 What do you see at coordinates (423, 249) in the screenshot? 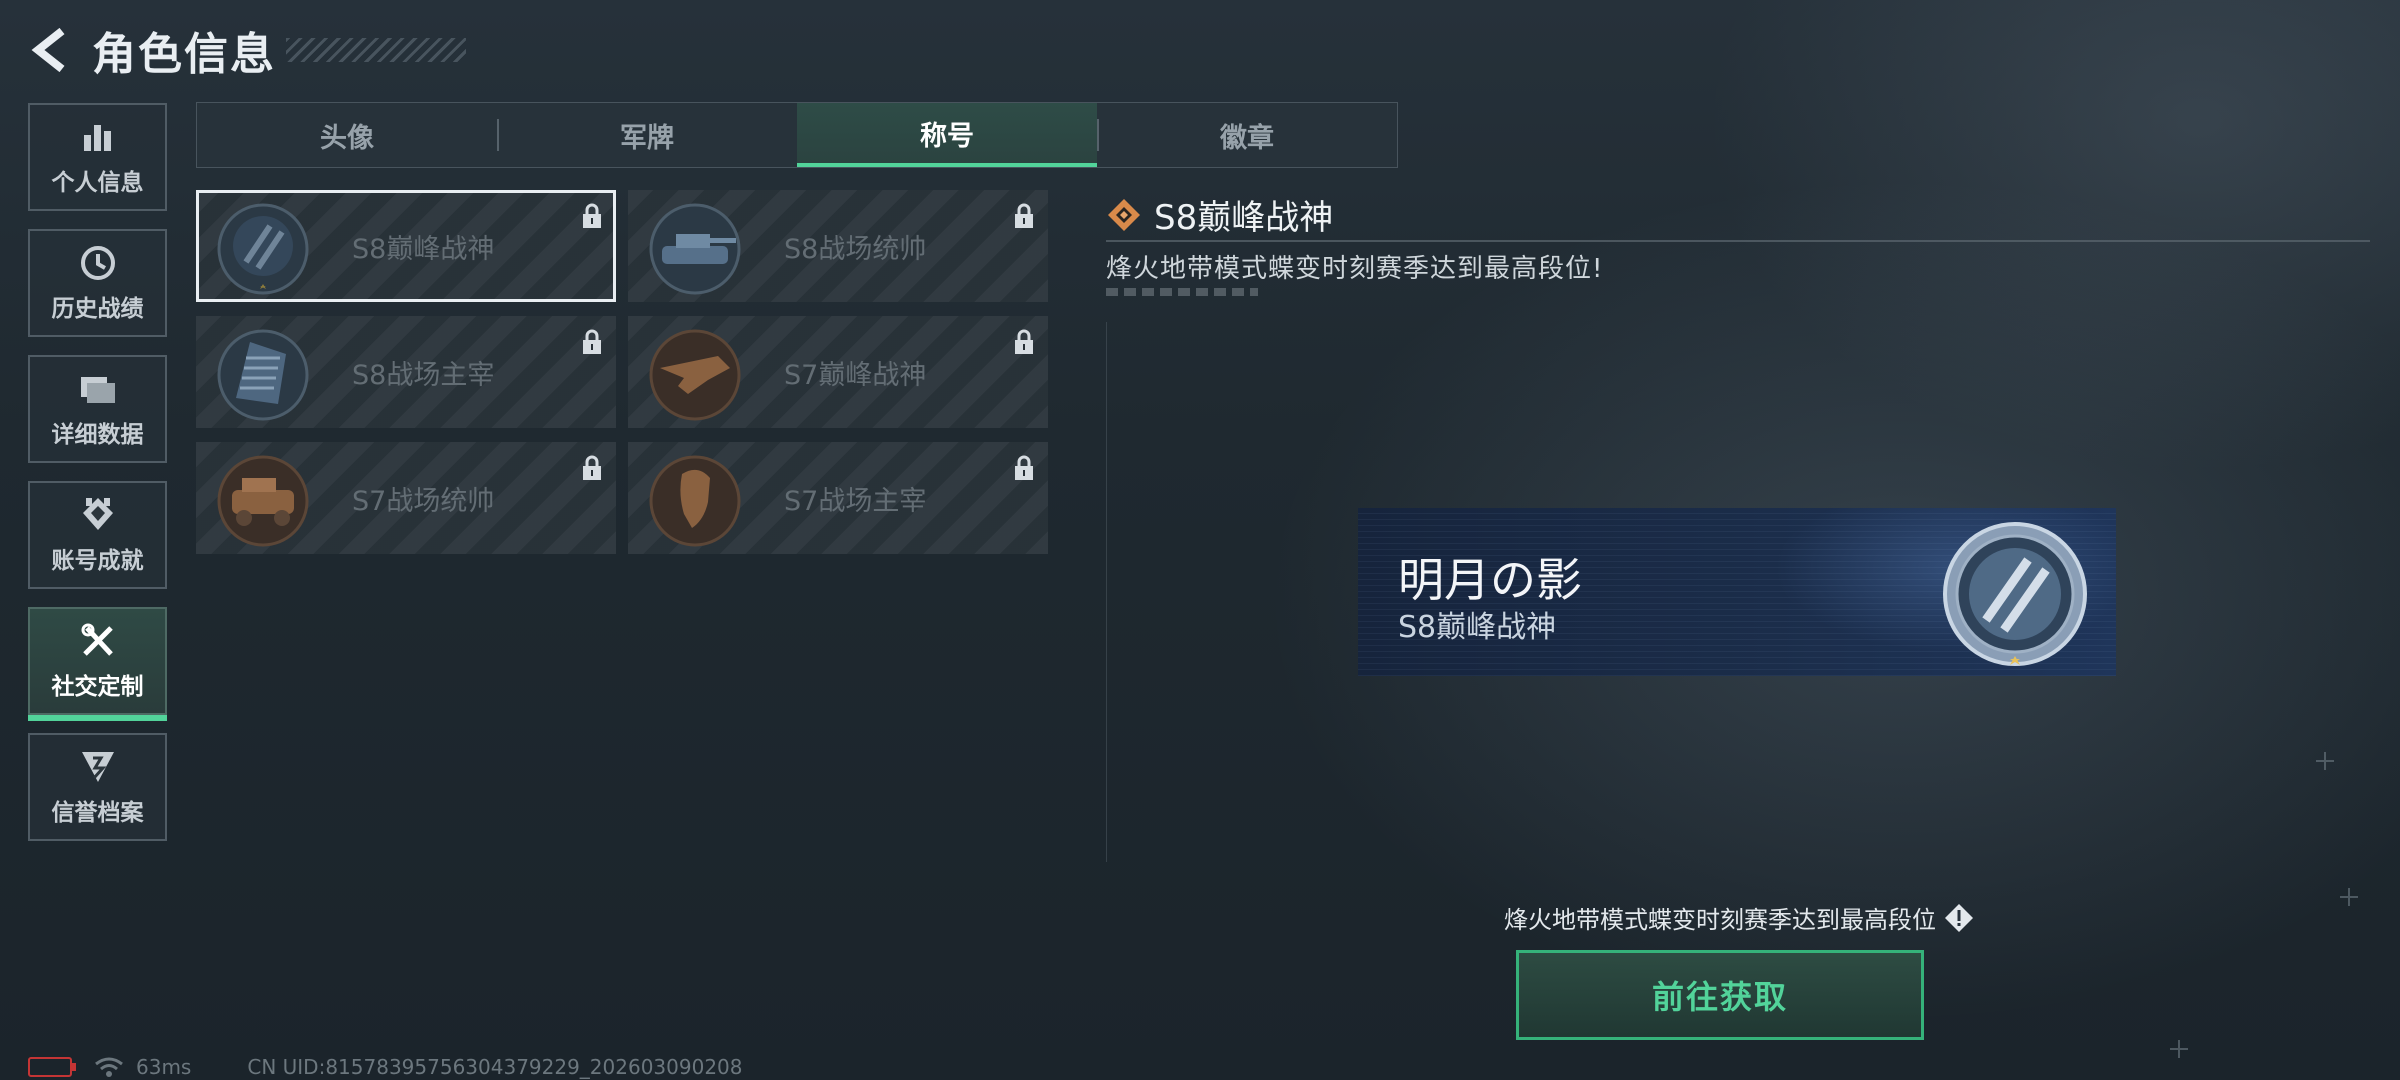
I see `title-name: S8巅峰战神` at bounding box center [423, 249].